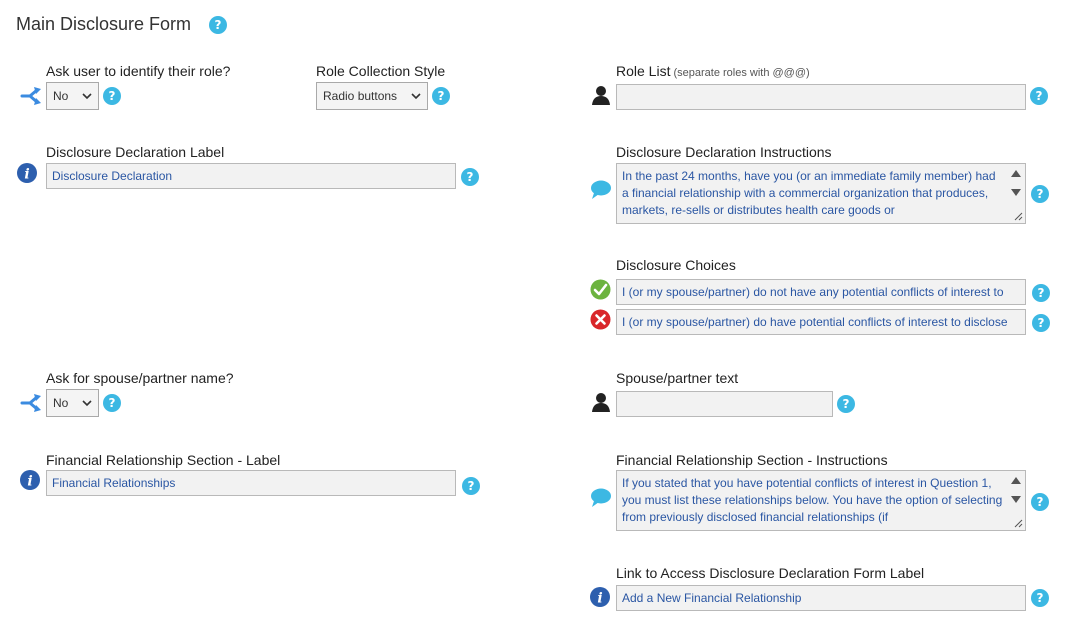  Describe the element at coordinates (104, 24) in the screenshot. I see `page-title: Main Disclosure Form` at that location.